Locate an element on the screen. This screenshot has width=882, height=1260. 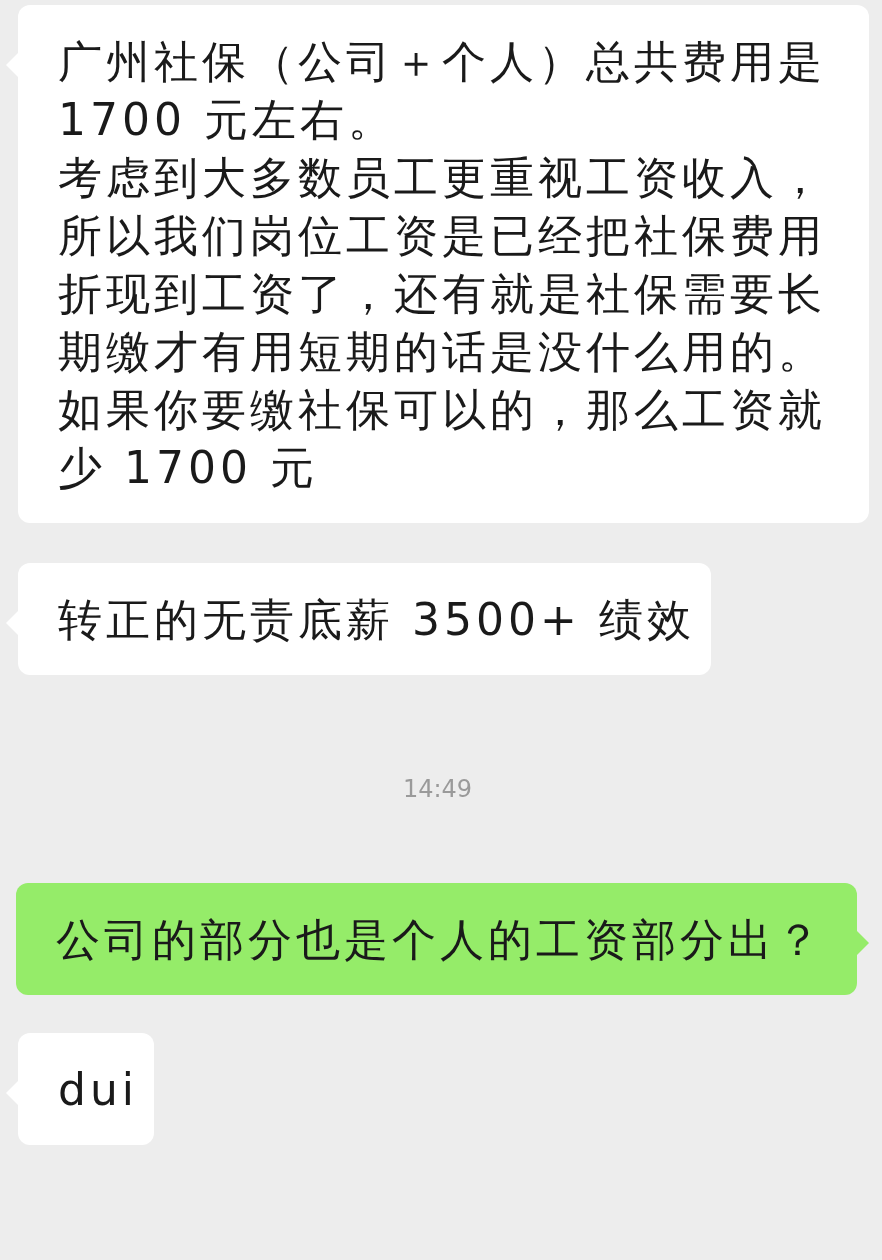
message-timestamp: 14:49 is located at coordinates (437, 789).